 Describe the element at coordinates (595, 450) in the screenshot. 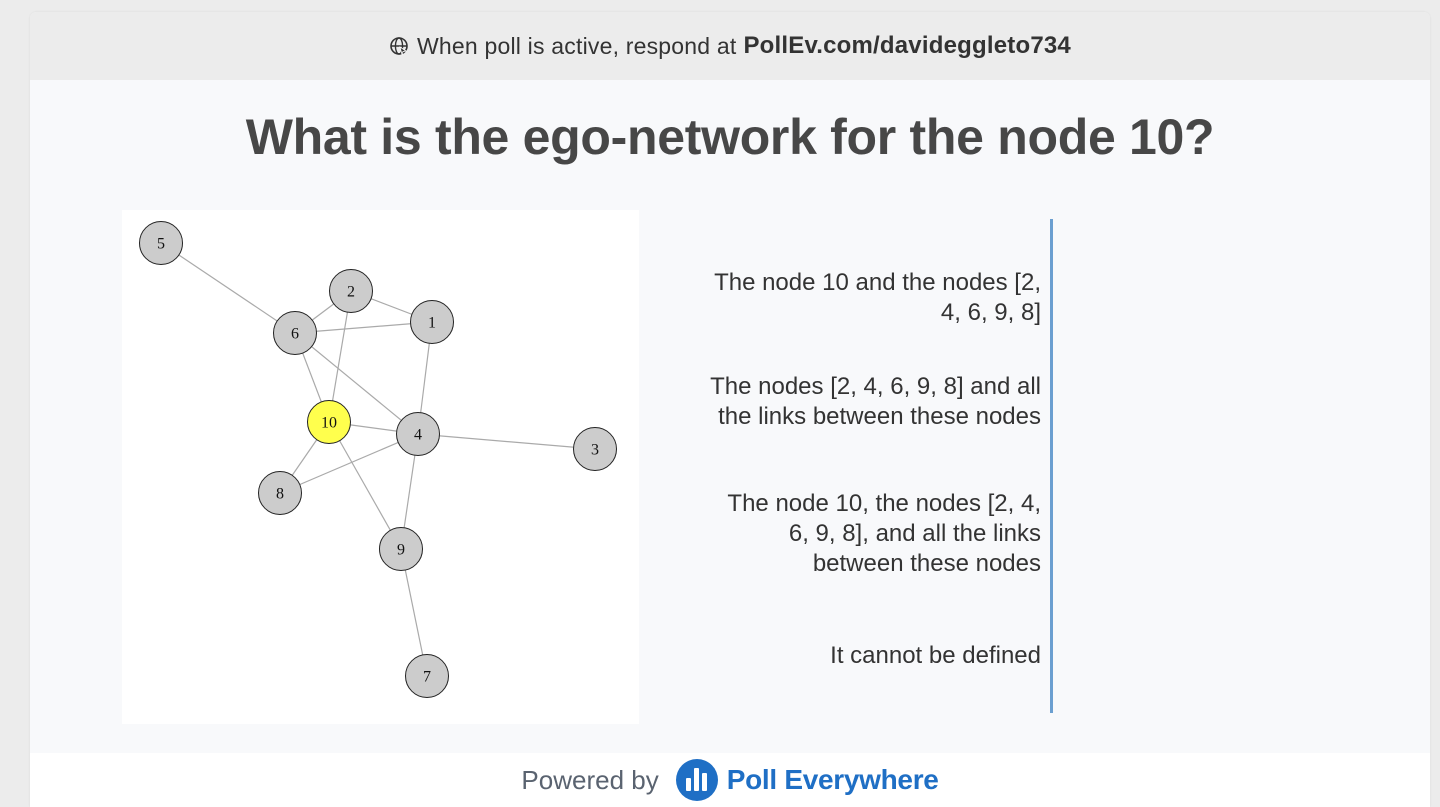

I see `graph-node-label-3: 3` at that location.